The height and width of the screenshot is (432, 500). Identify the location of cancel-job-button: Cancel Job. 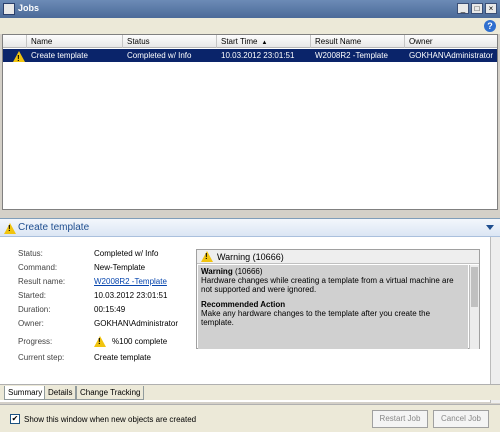
(461, 419).